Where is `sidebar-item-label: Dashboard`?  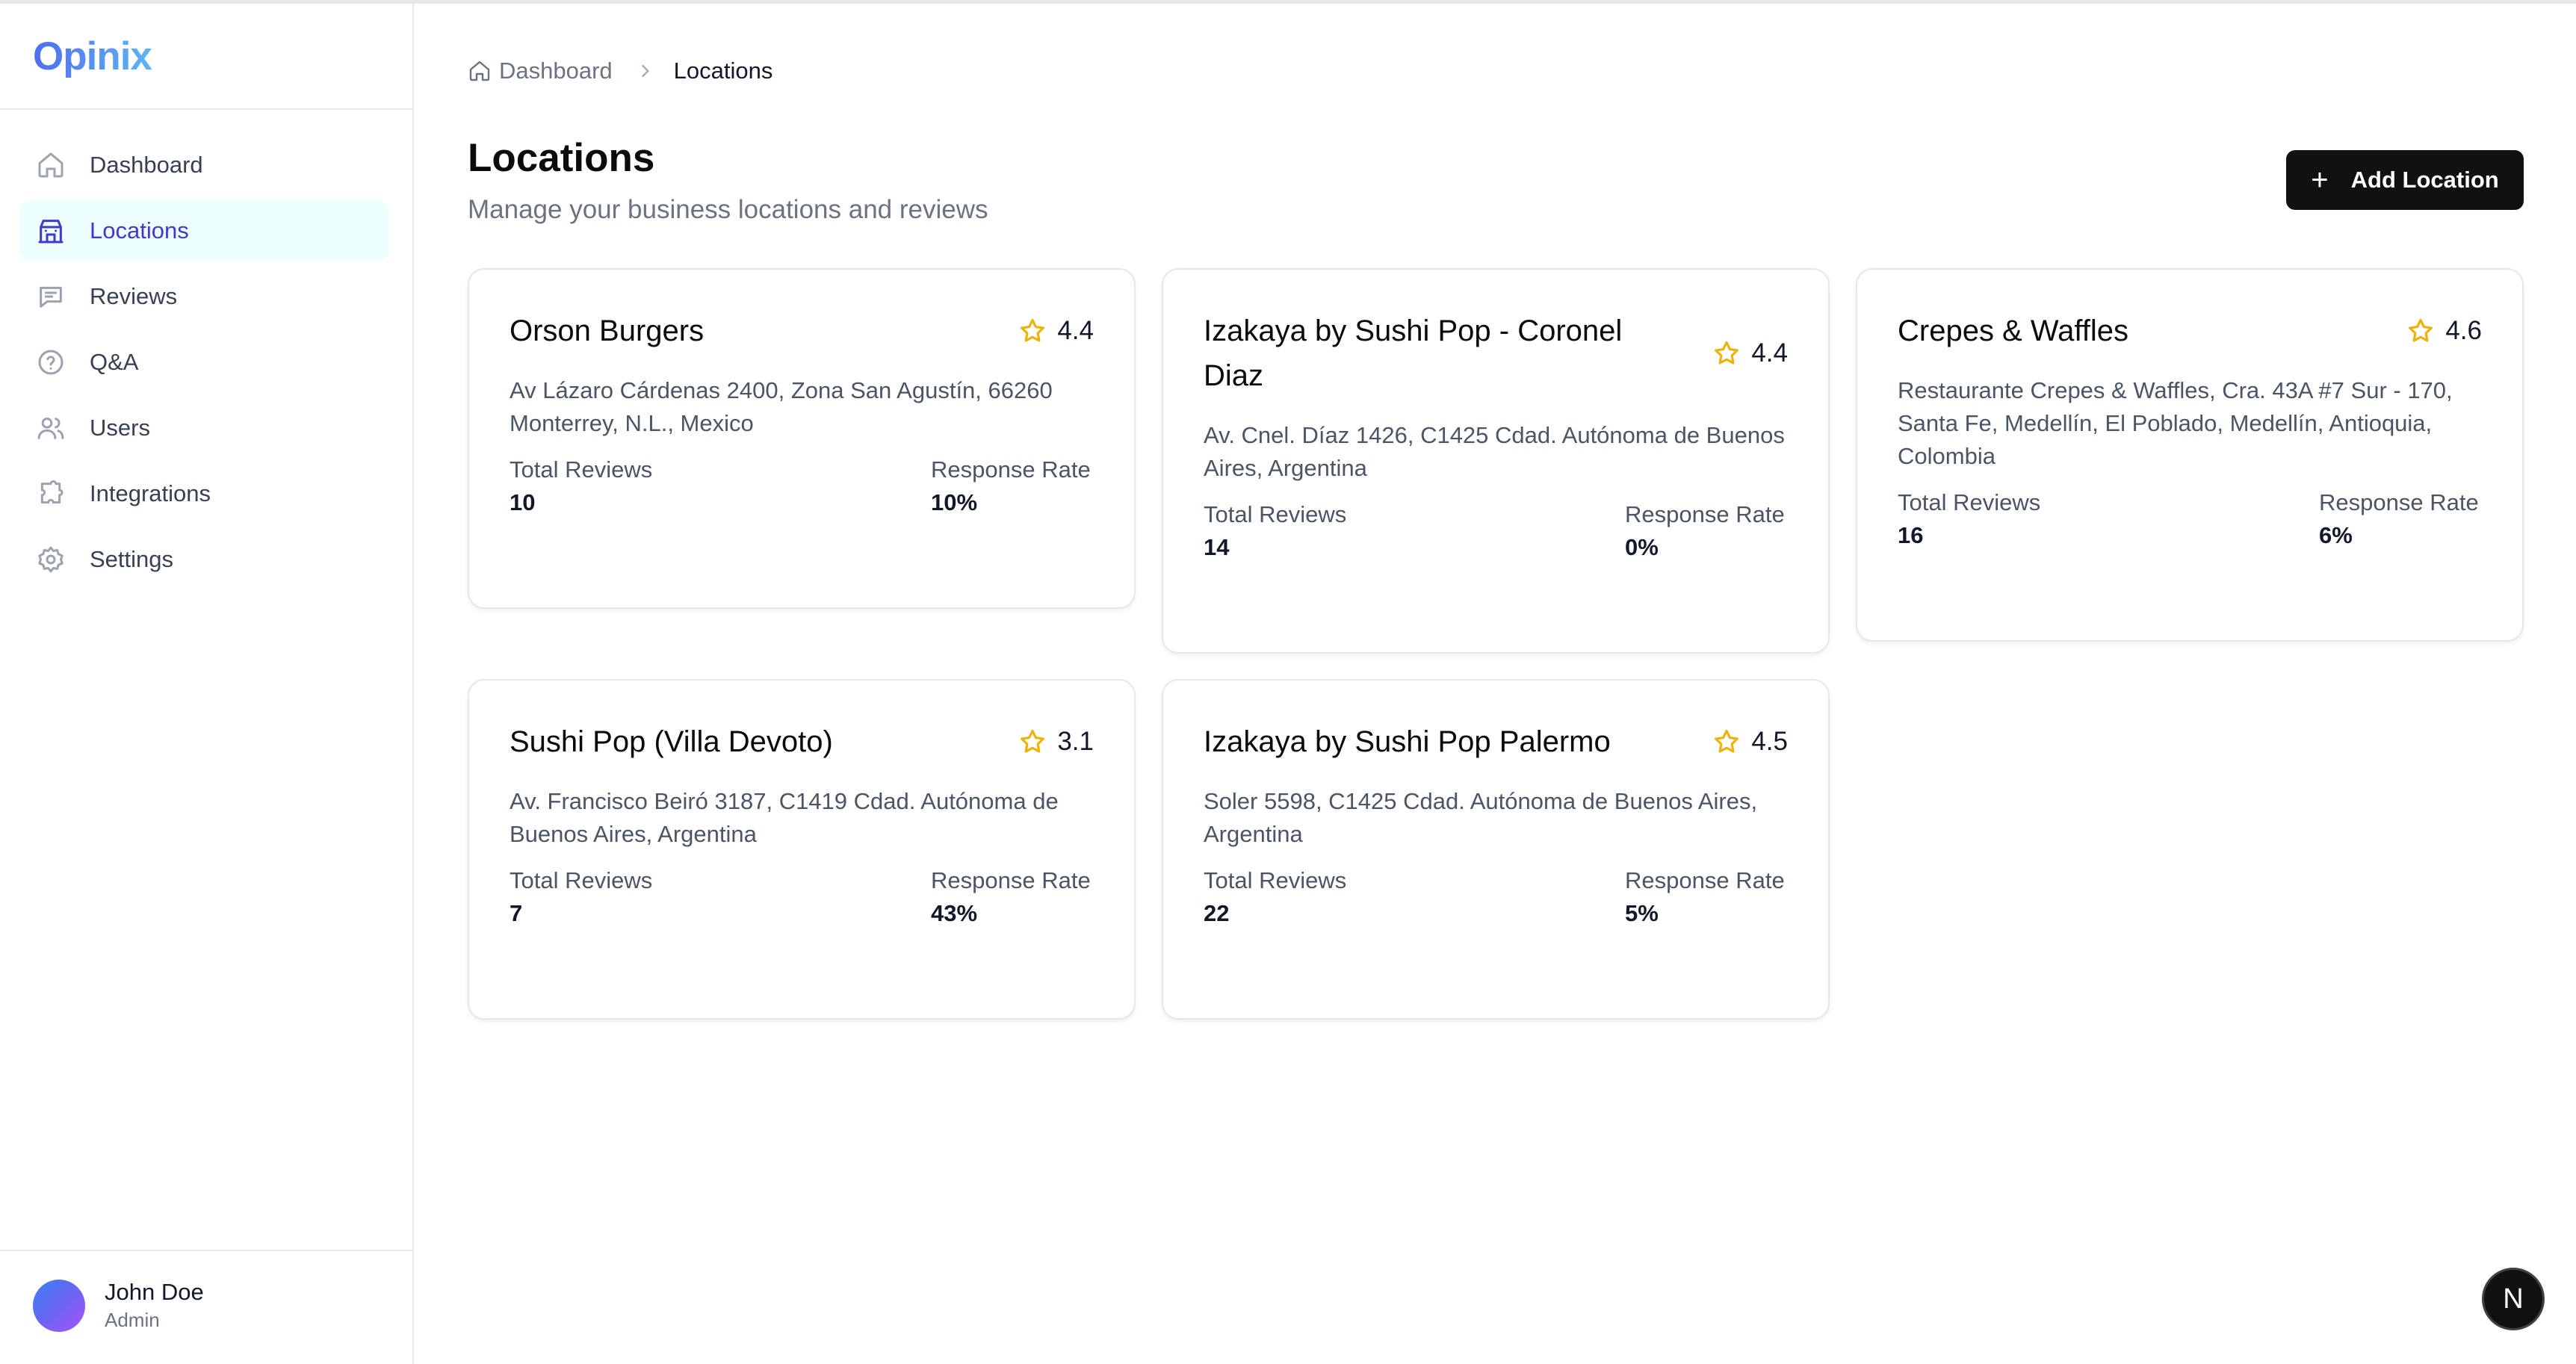 sidebar-item-label: Dashboard is located at coordinates (146, 165).